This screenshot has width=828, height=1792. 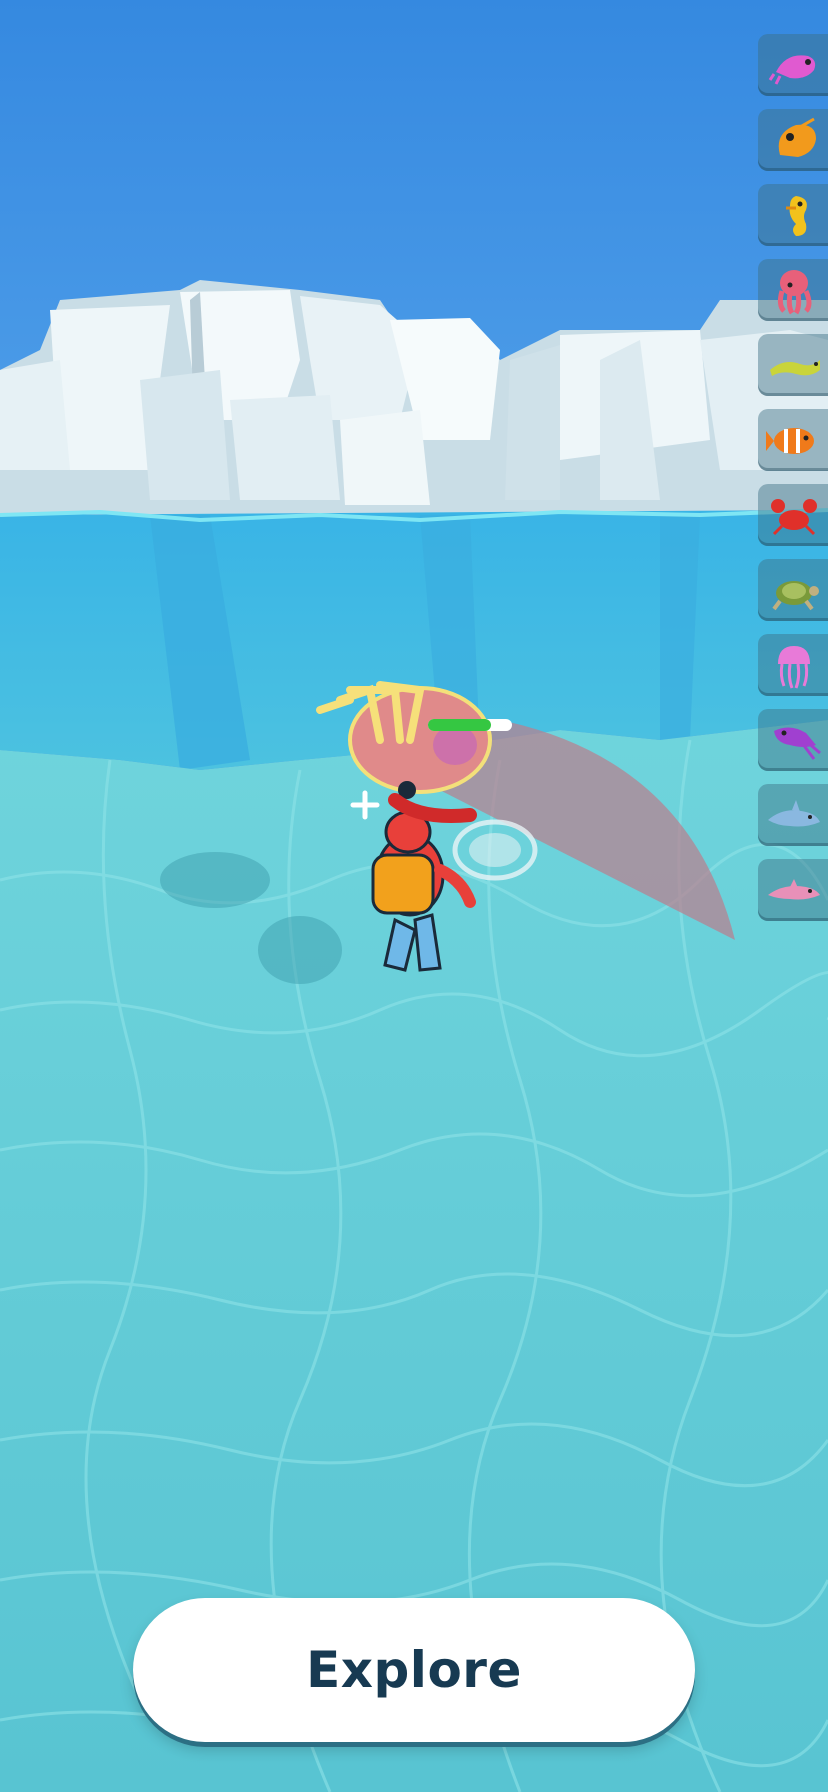 I want to click on purple-squid-icon, so click(x=797, y=743).